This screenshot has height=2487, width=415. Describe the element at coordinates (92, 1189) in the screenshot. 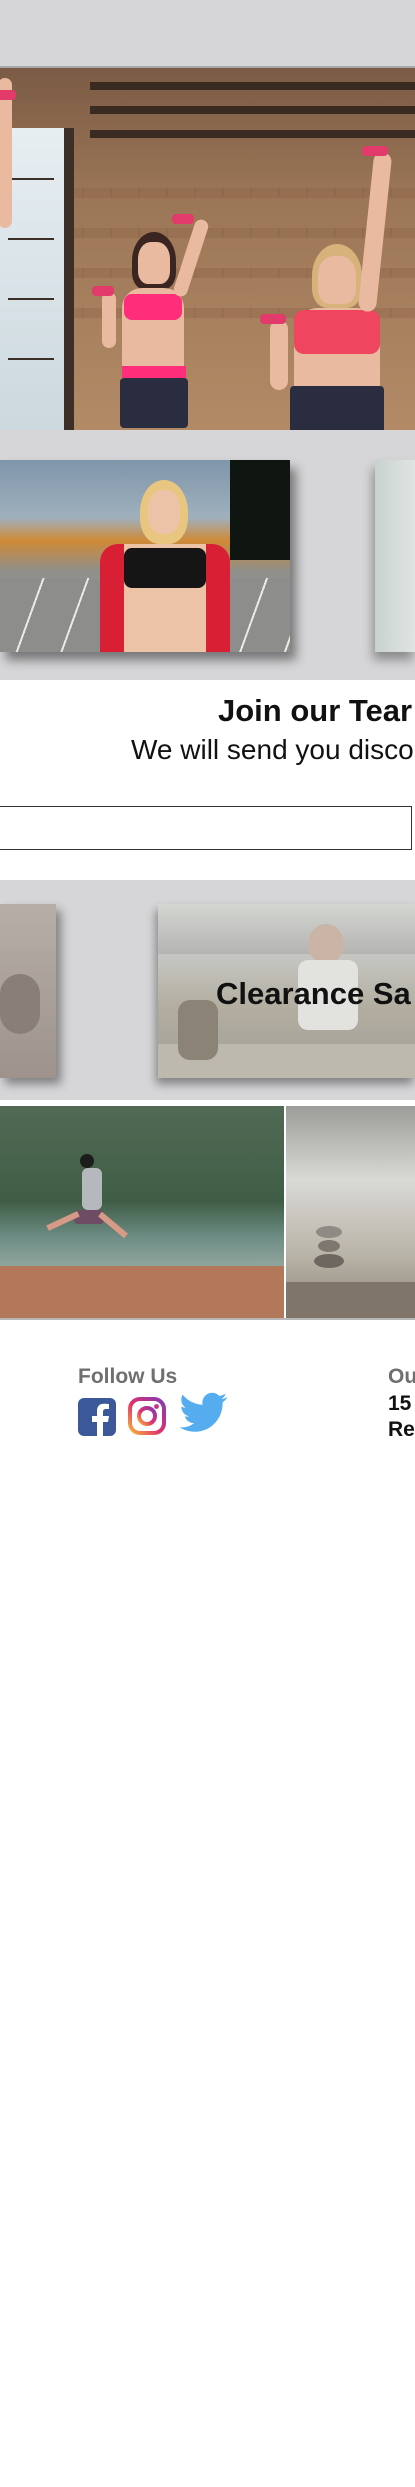

I see `runner-top` at that location.